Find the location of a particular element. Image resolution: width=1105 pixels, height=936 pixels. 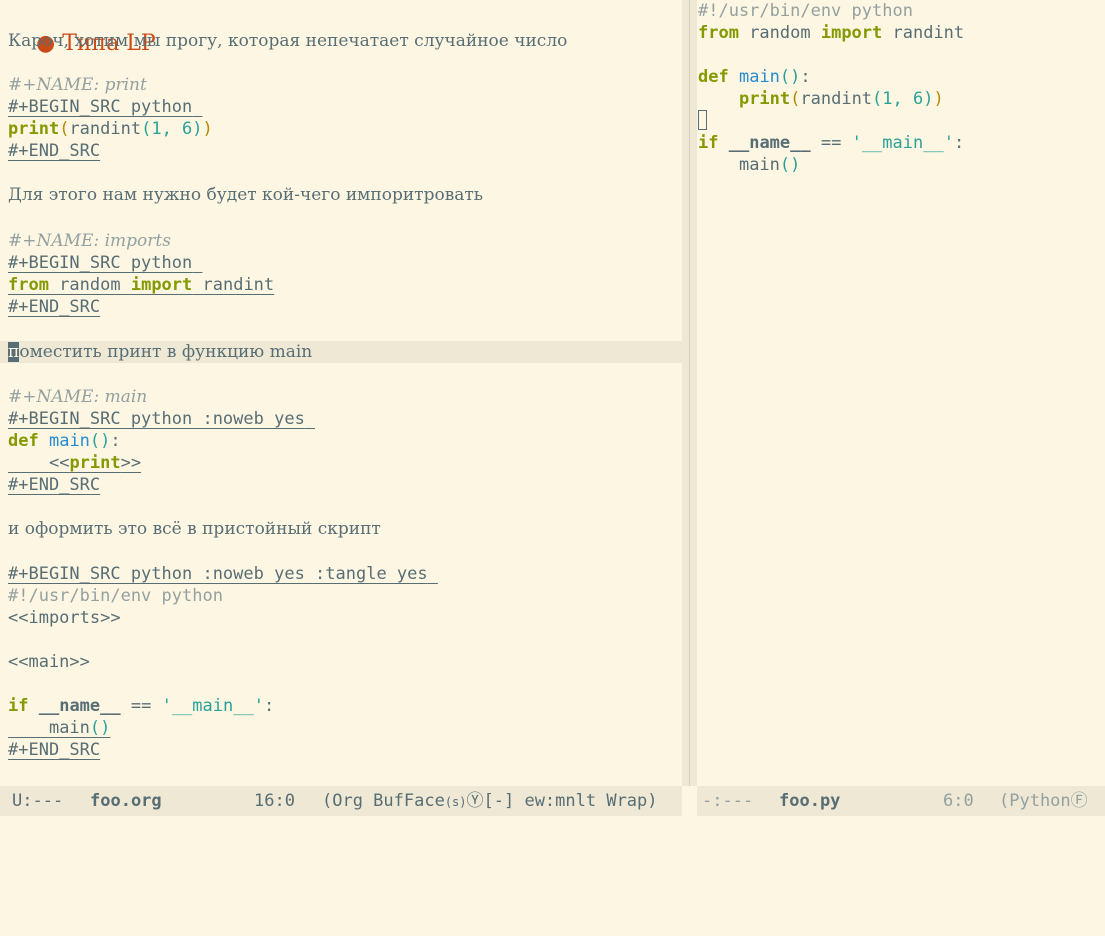

modeline-modes: (PythonⒻ is located at coordinates (1043, 801).